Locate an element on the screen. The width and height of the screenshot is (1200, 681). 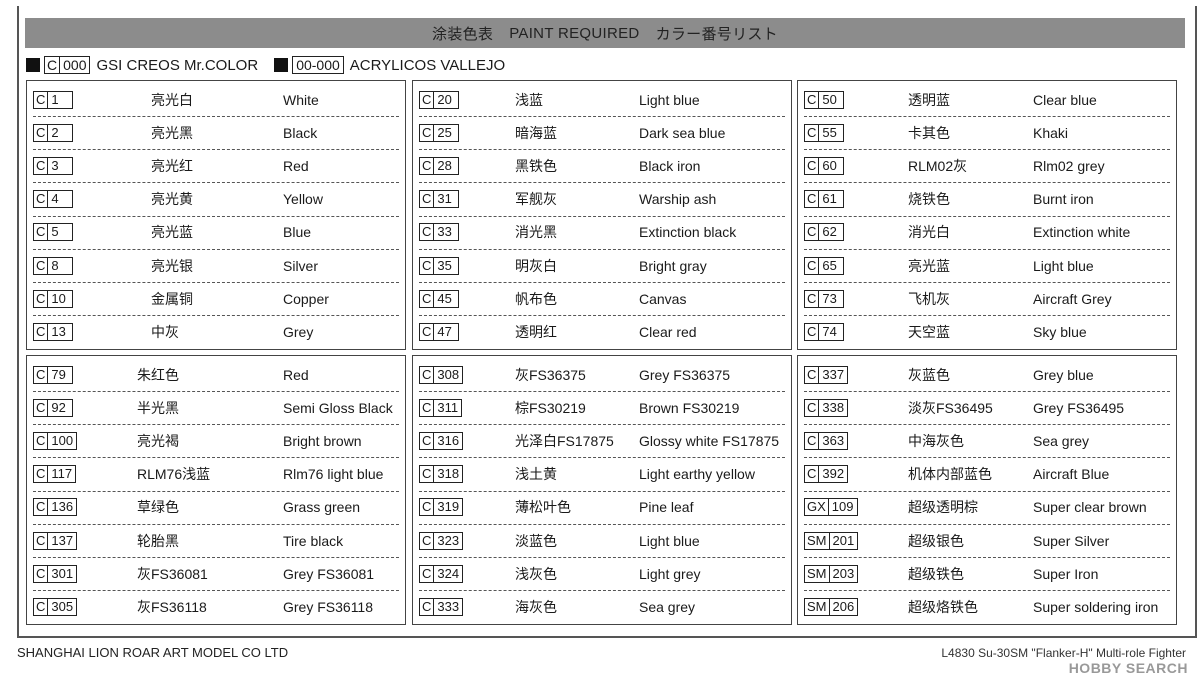
color-name-cn: 淡灰FS36495 is located at coordinates (950, 407).